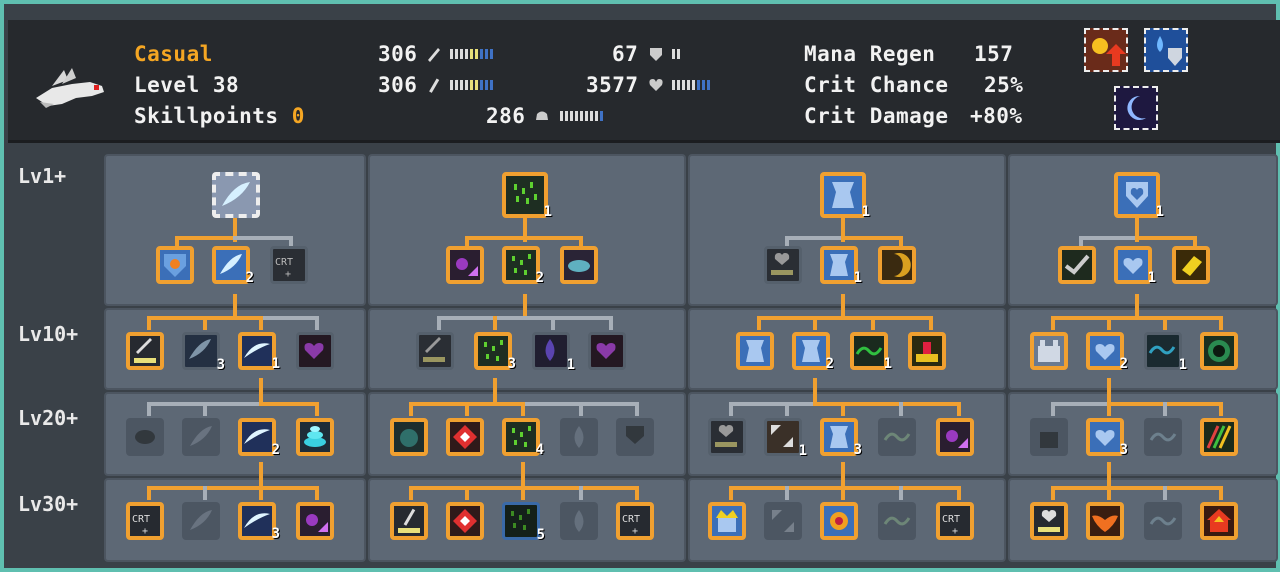  What do you see at coordinates (1219, 521) in the screenshot?
I see `tree4-house-node` at bounding box center [1219, 521].